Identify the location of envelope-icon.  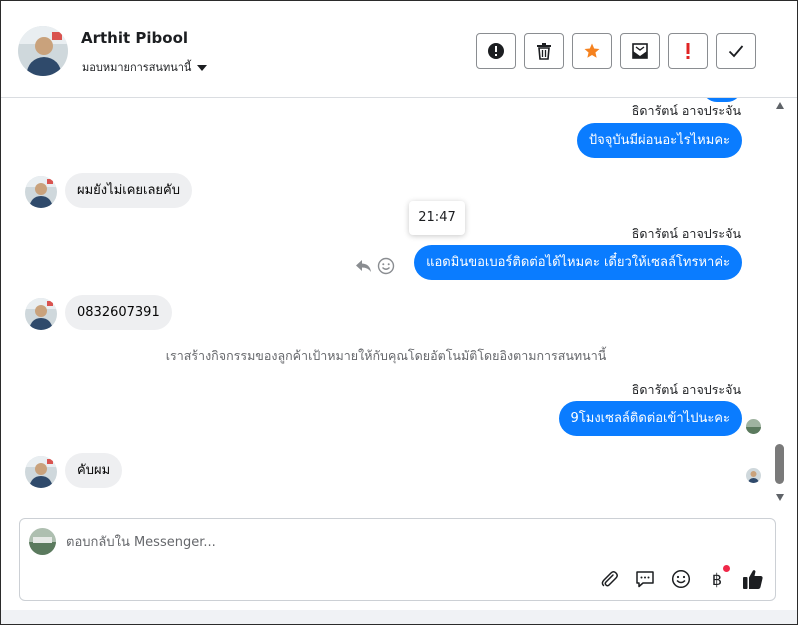
(640, 51).